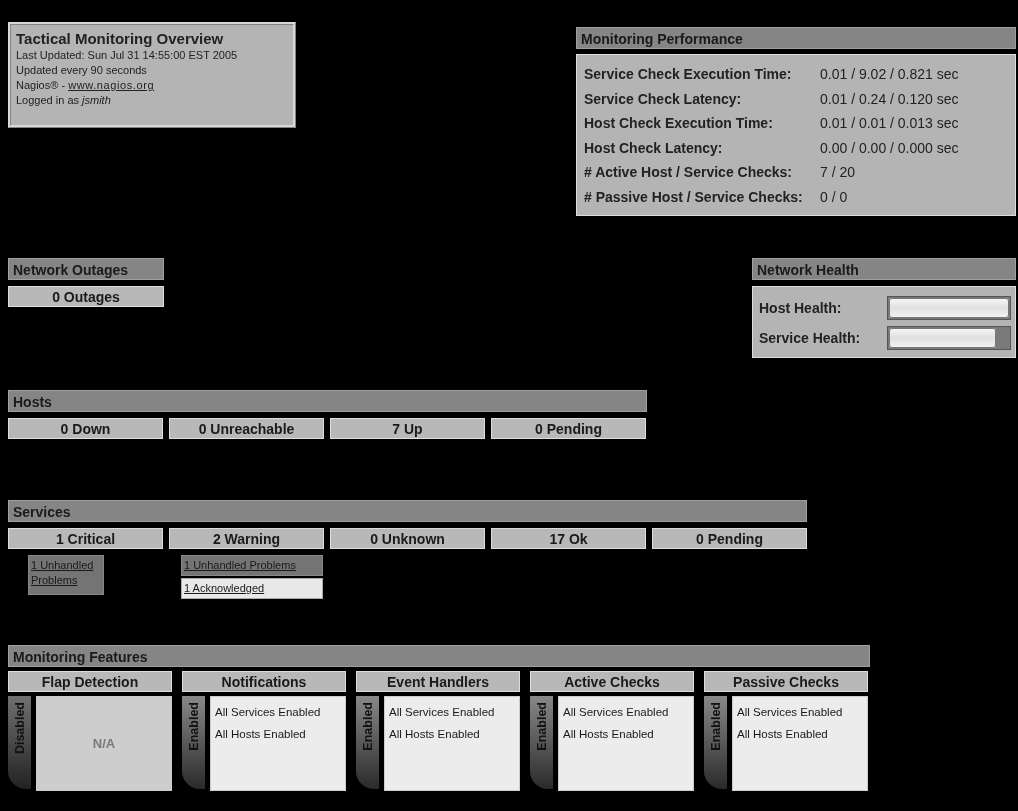 The height and width of the screenshot is (811, 1018). Describe the element at coordinates (689, 172) in the screenshot. I see `metric-label: # Active Host / Service Checks:` at that location.